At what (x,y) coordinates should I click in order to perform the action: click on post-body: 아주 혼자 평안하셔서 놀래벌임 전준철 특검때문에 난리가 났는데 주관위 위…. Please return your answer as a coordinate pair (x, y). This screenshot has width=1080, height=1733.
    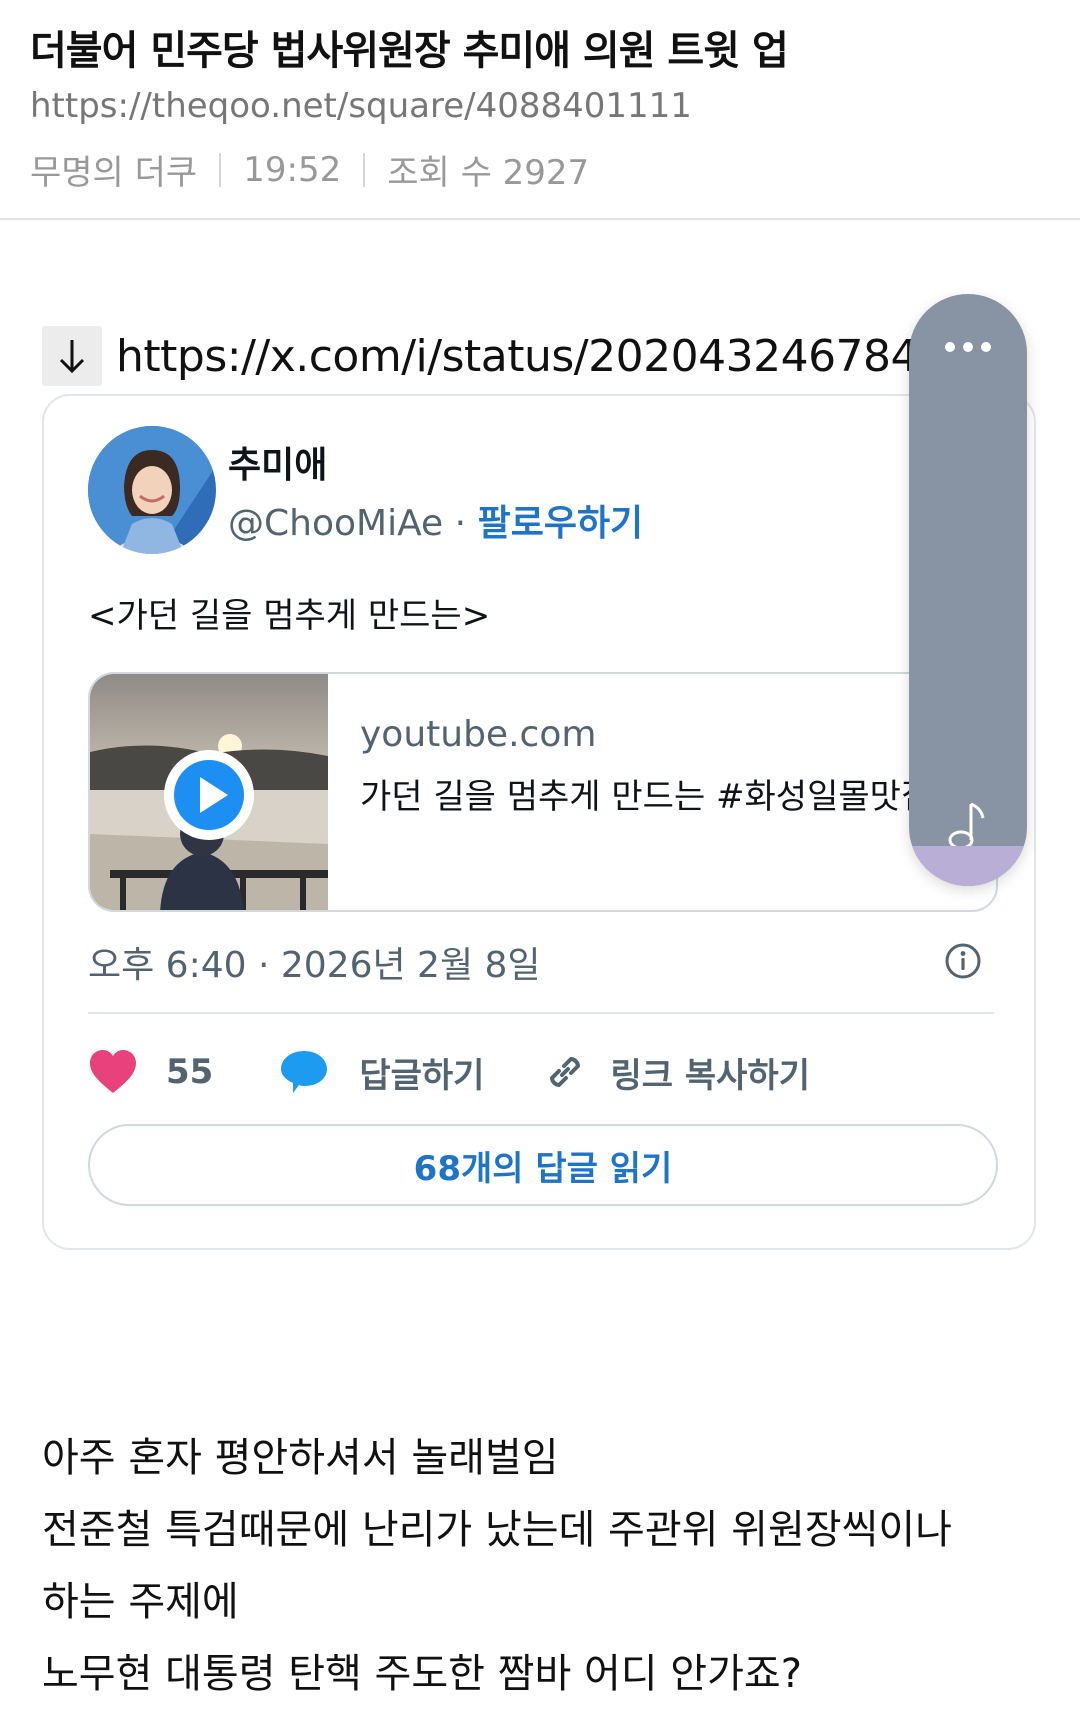
    Looking at the image, I should click on (497, 1566).